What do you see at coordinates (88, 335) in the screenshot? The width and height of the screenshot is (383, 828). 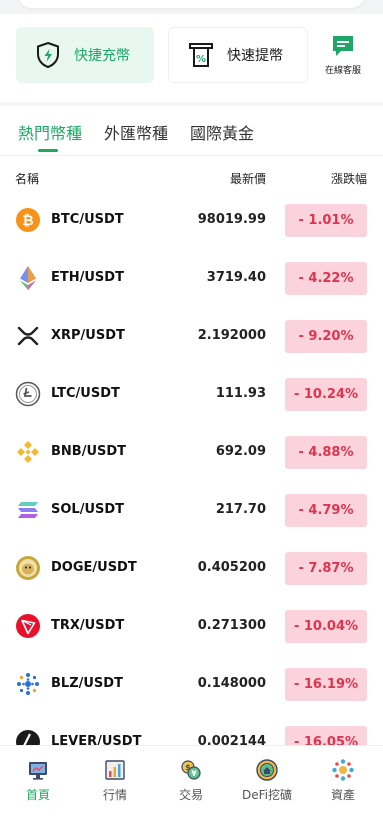 I see `pair-name: XRP/USDT` at bounding box center [88, 335].